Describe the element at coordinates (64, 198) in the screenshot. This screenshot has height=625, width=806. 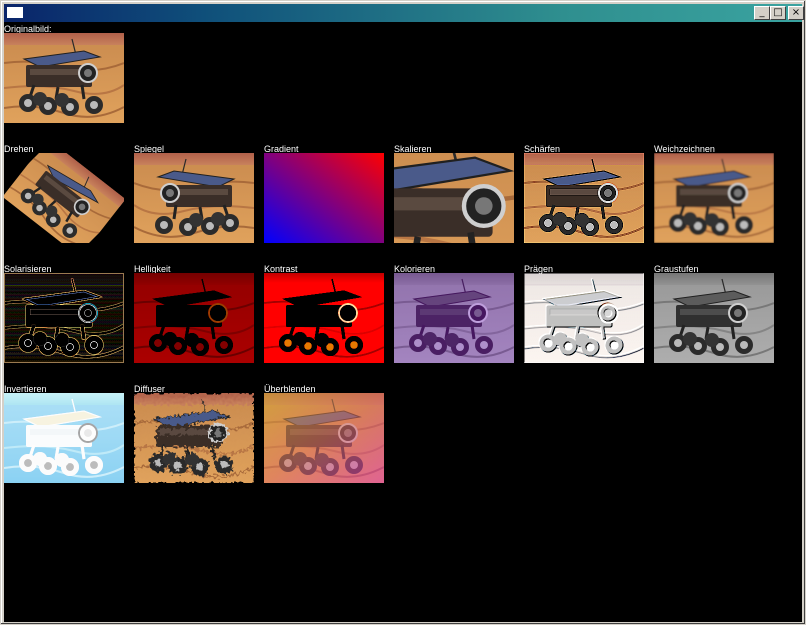
I see `rotate-image` at that location.